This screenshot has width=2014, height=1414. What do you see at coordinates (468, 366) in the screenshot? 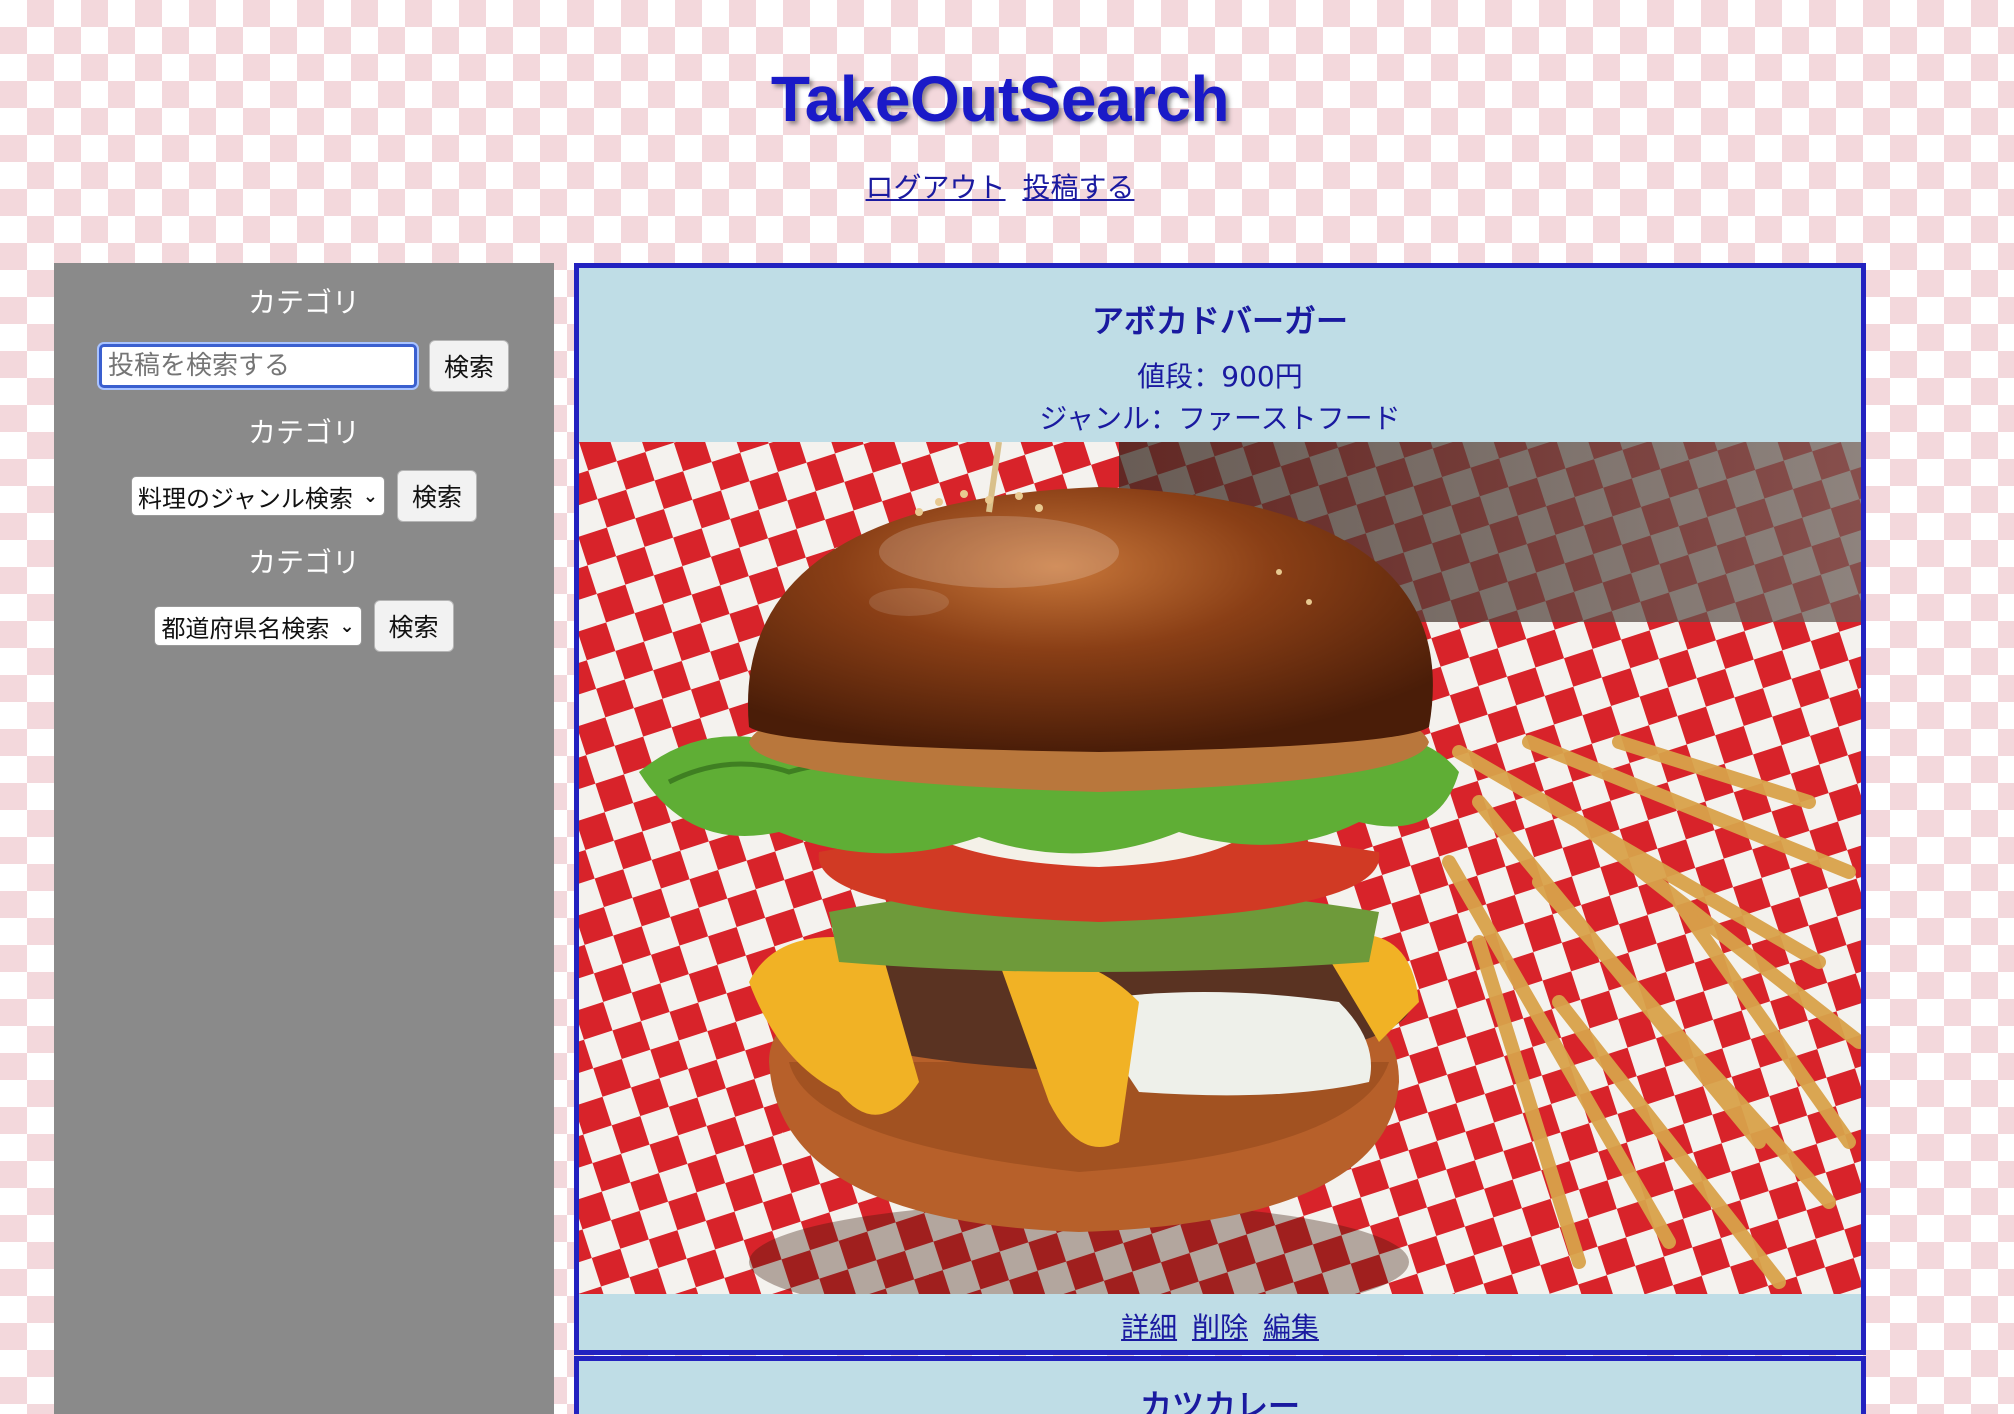
I see `keyword-search-button: 検索` at bounding box center [468, 366].